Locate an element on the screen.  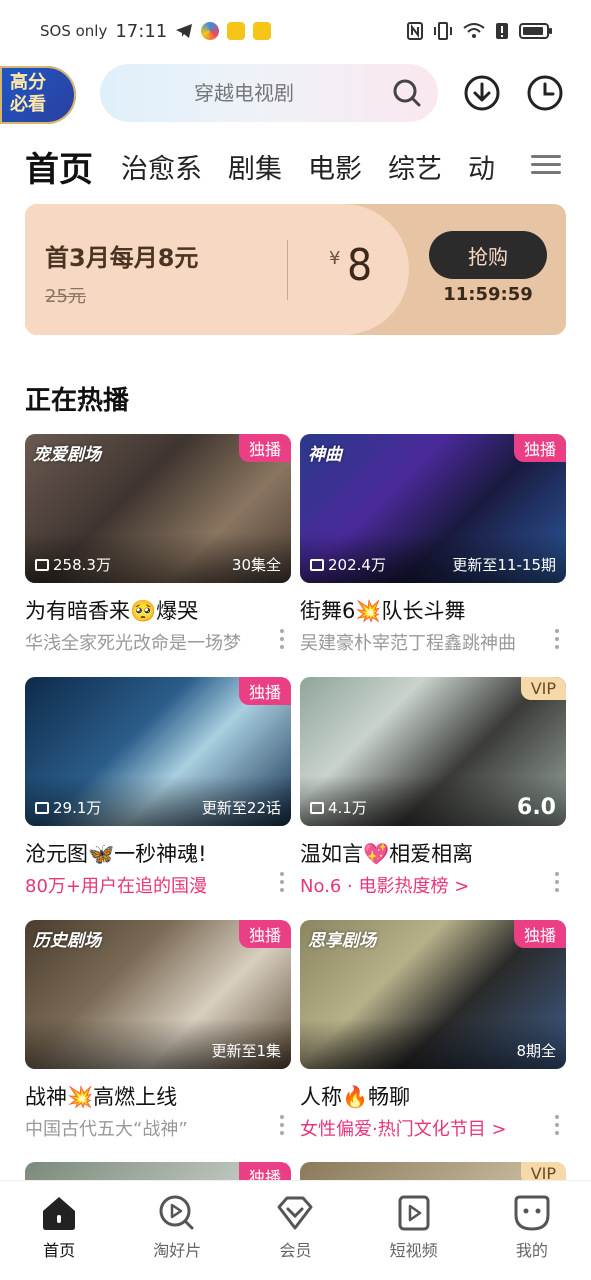
video-card: 思享剧场 独播 8期全人称🔥畅聊女性偏爱·热门文化节目 > is located at coordinates (433, 1030).